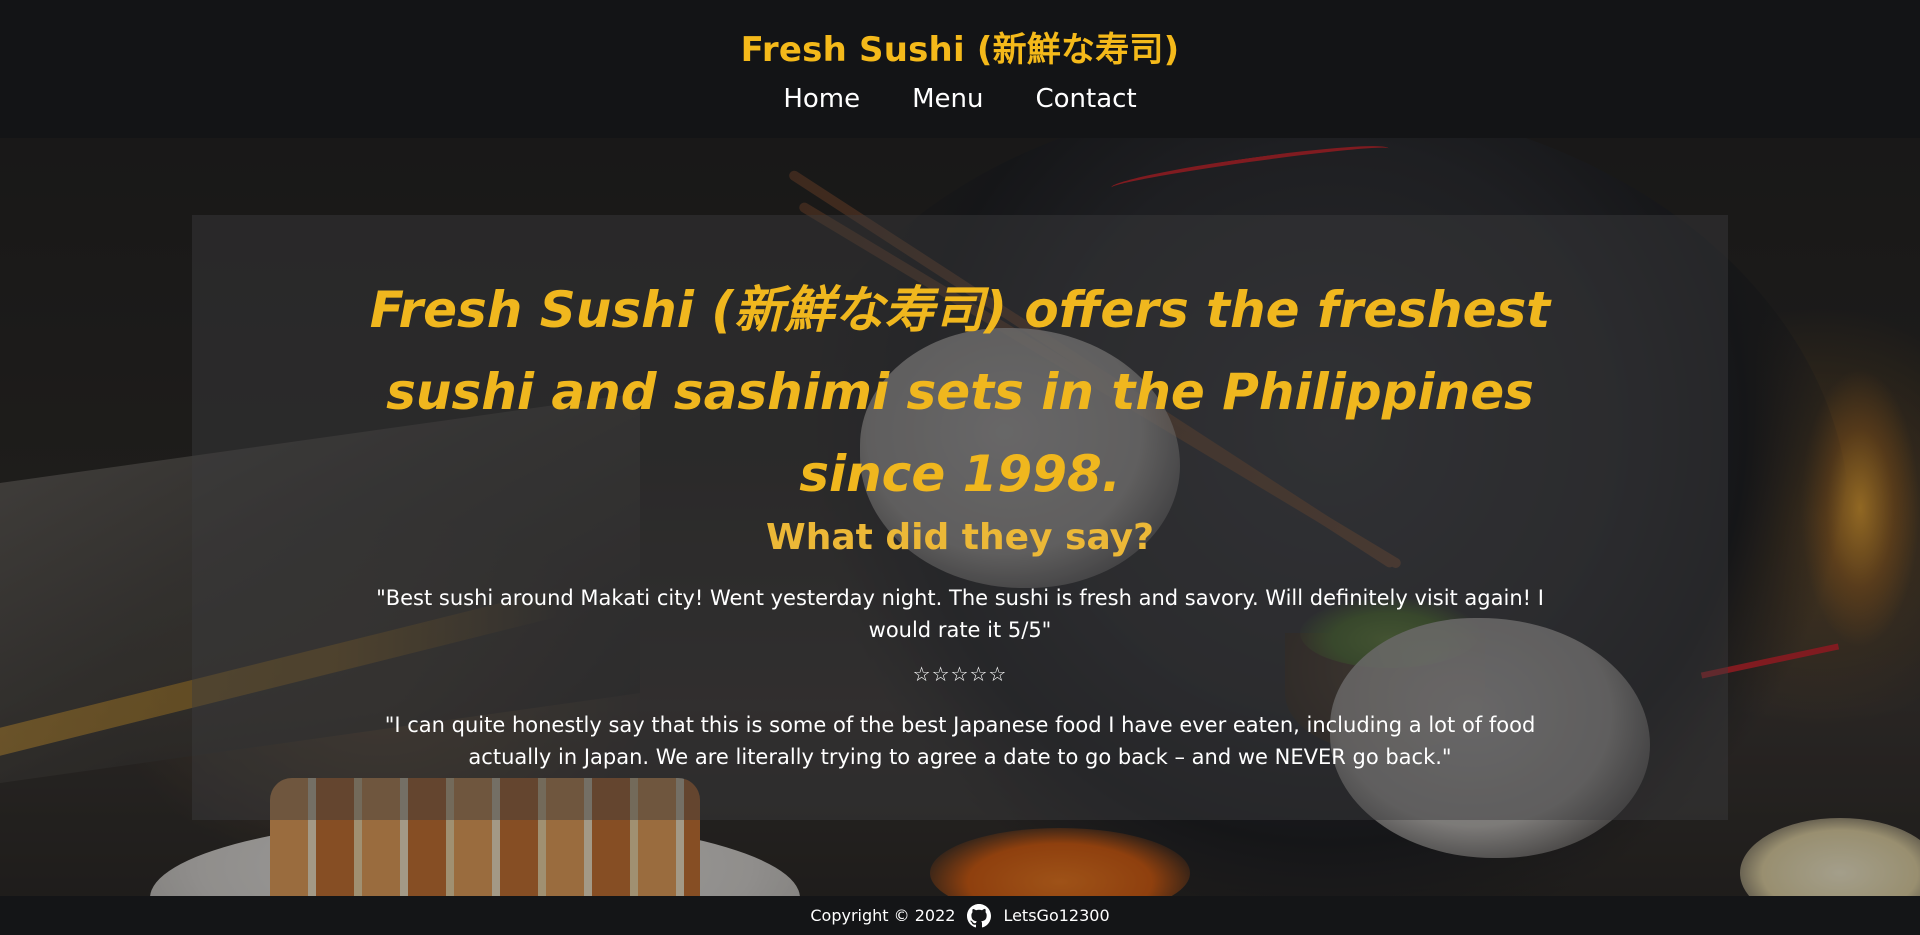  Describe the element at coordinates (960, 915) in the screenshot. I see `site-footer: Copyright © 2022 LetsGo12300` at that location.